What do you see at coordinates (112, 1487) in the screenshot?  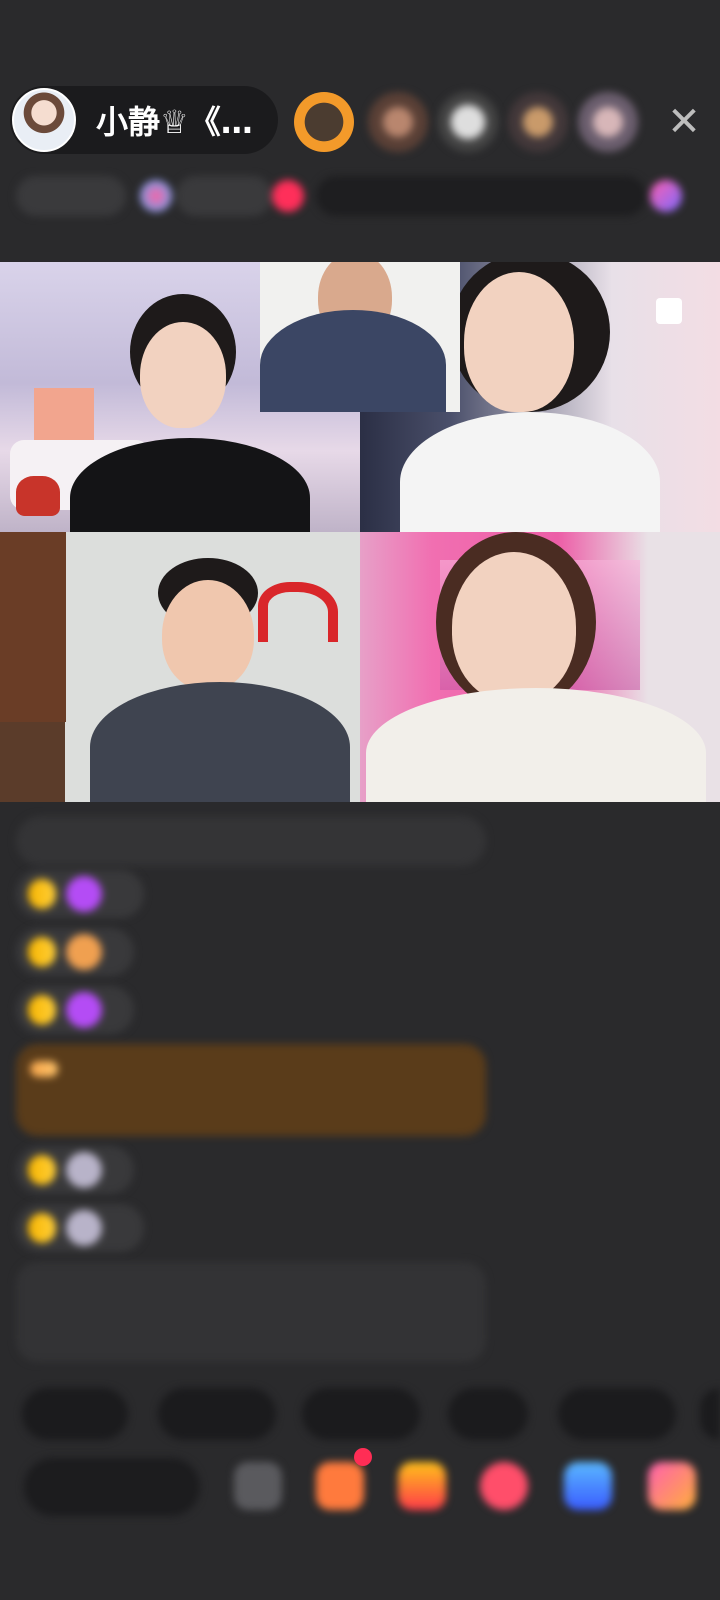 I see `chat-input` at bounding box center [112, 1487].